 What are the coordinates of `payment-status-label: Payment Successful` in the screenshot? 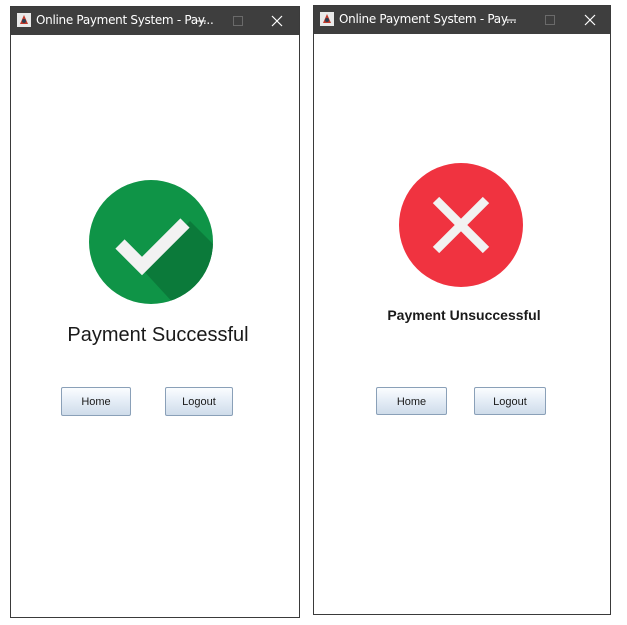 It's located at (158, 335).